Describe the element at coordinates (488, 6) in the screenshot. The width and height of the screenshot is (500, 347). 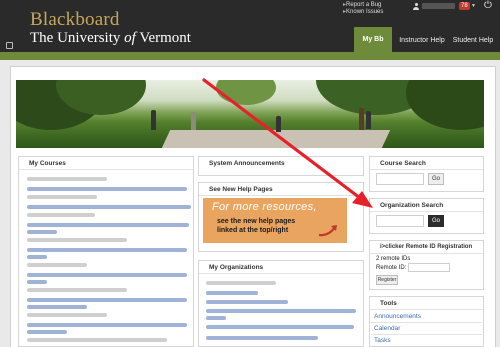
I see `power-logout-icon: ⏻` at that location.